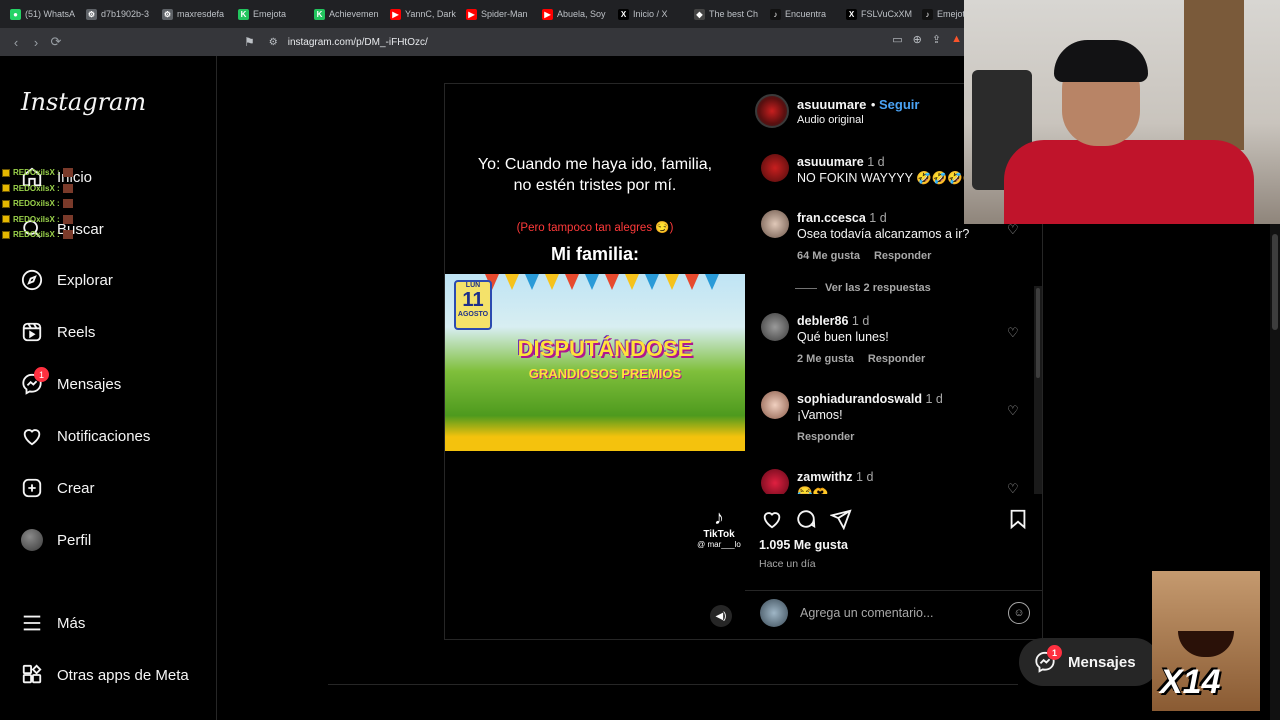 This screenshot has height=720, width=1280. I want to click on comment-username: fran.ccesca, so click(831, 218).